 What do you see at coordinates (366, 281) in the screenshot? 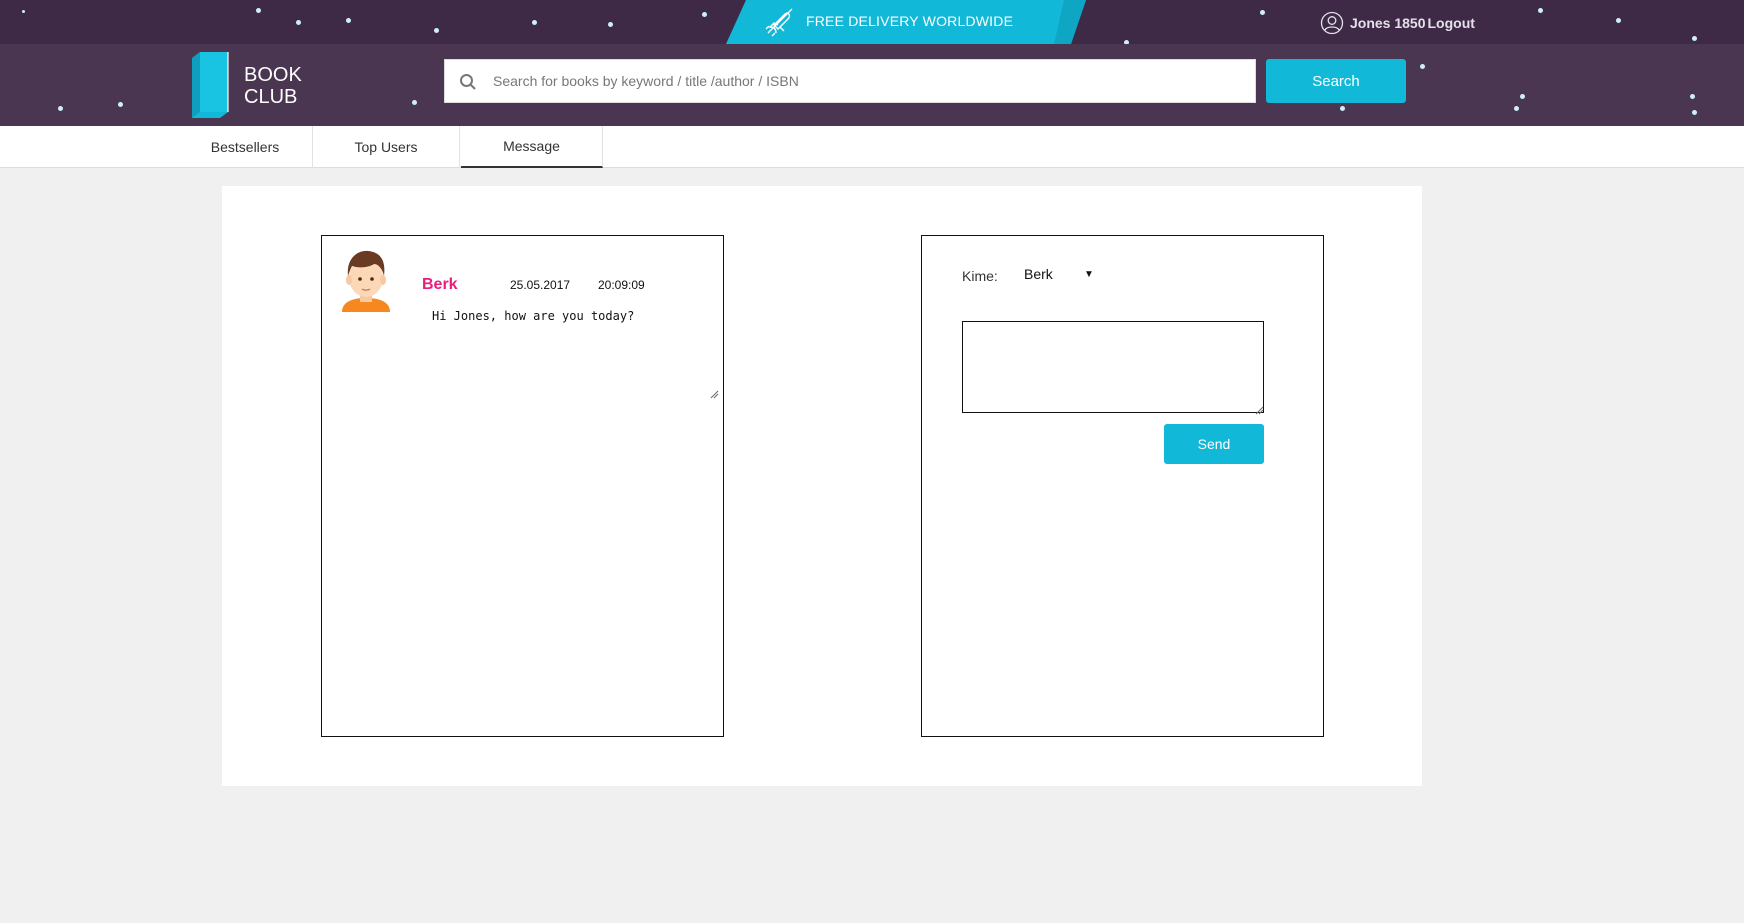
I see `avatar` at bounding box center [366, 281].